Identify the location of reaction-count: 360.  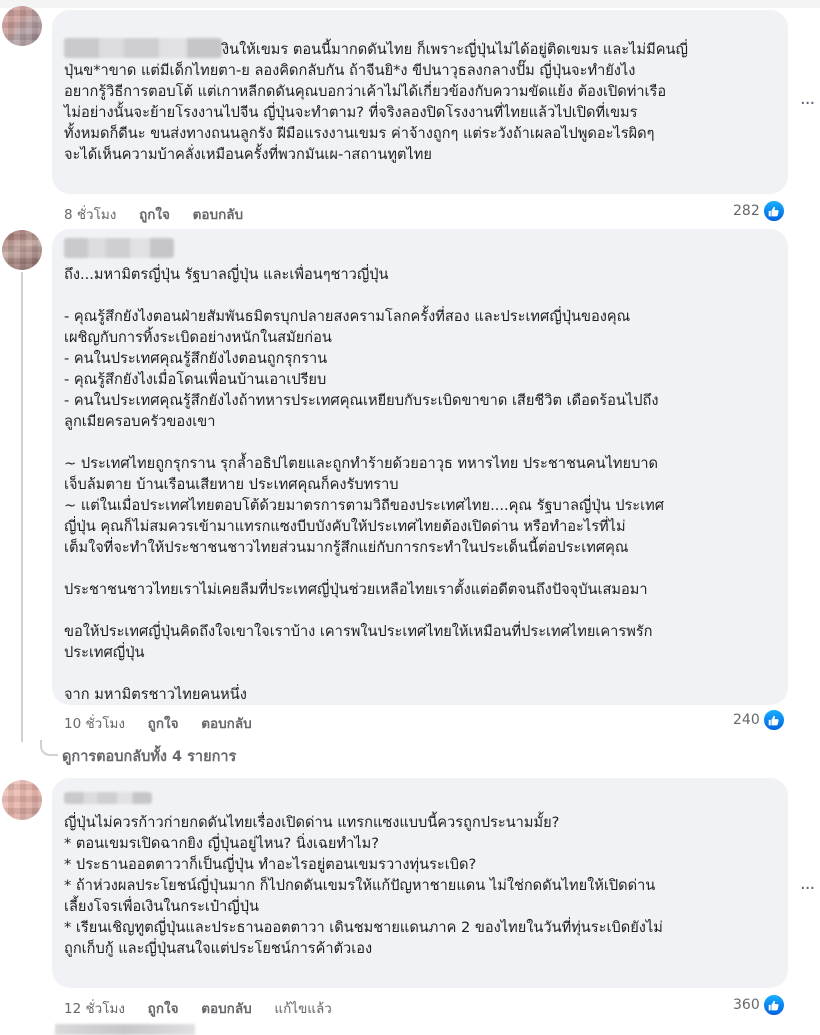
(759, 1005).